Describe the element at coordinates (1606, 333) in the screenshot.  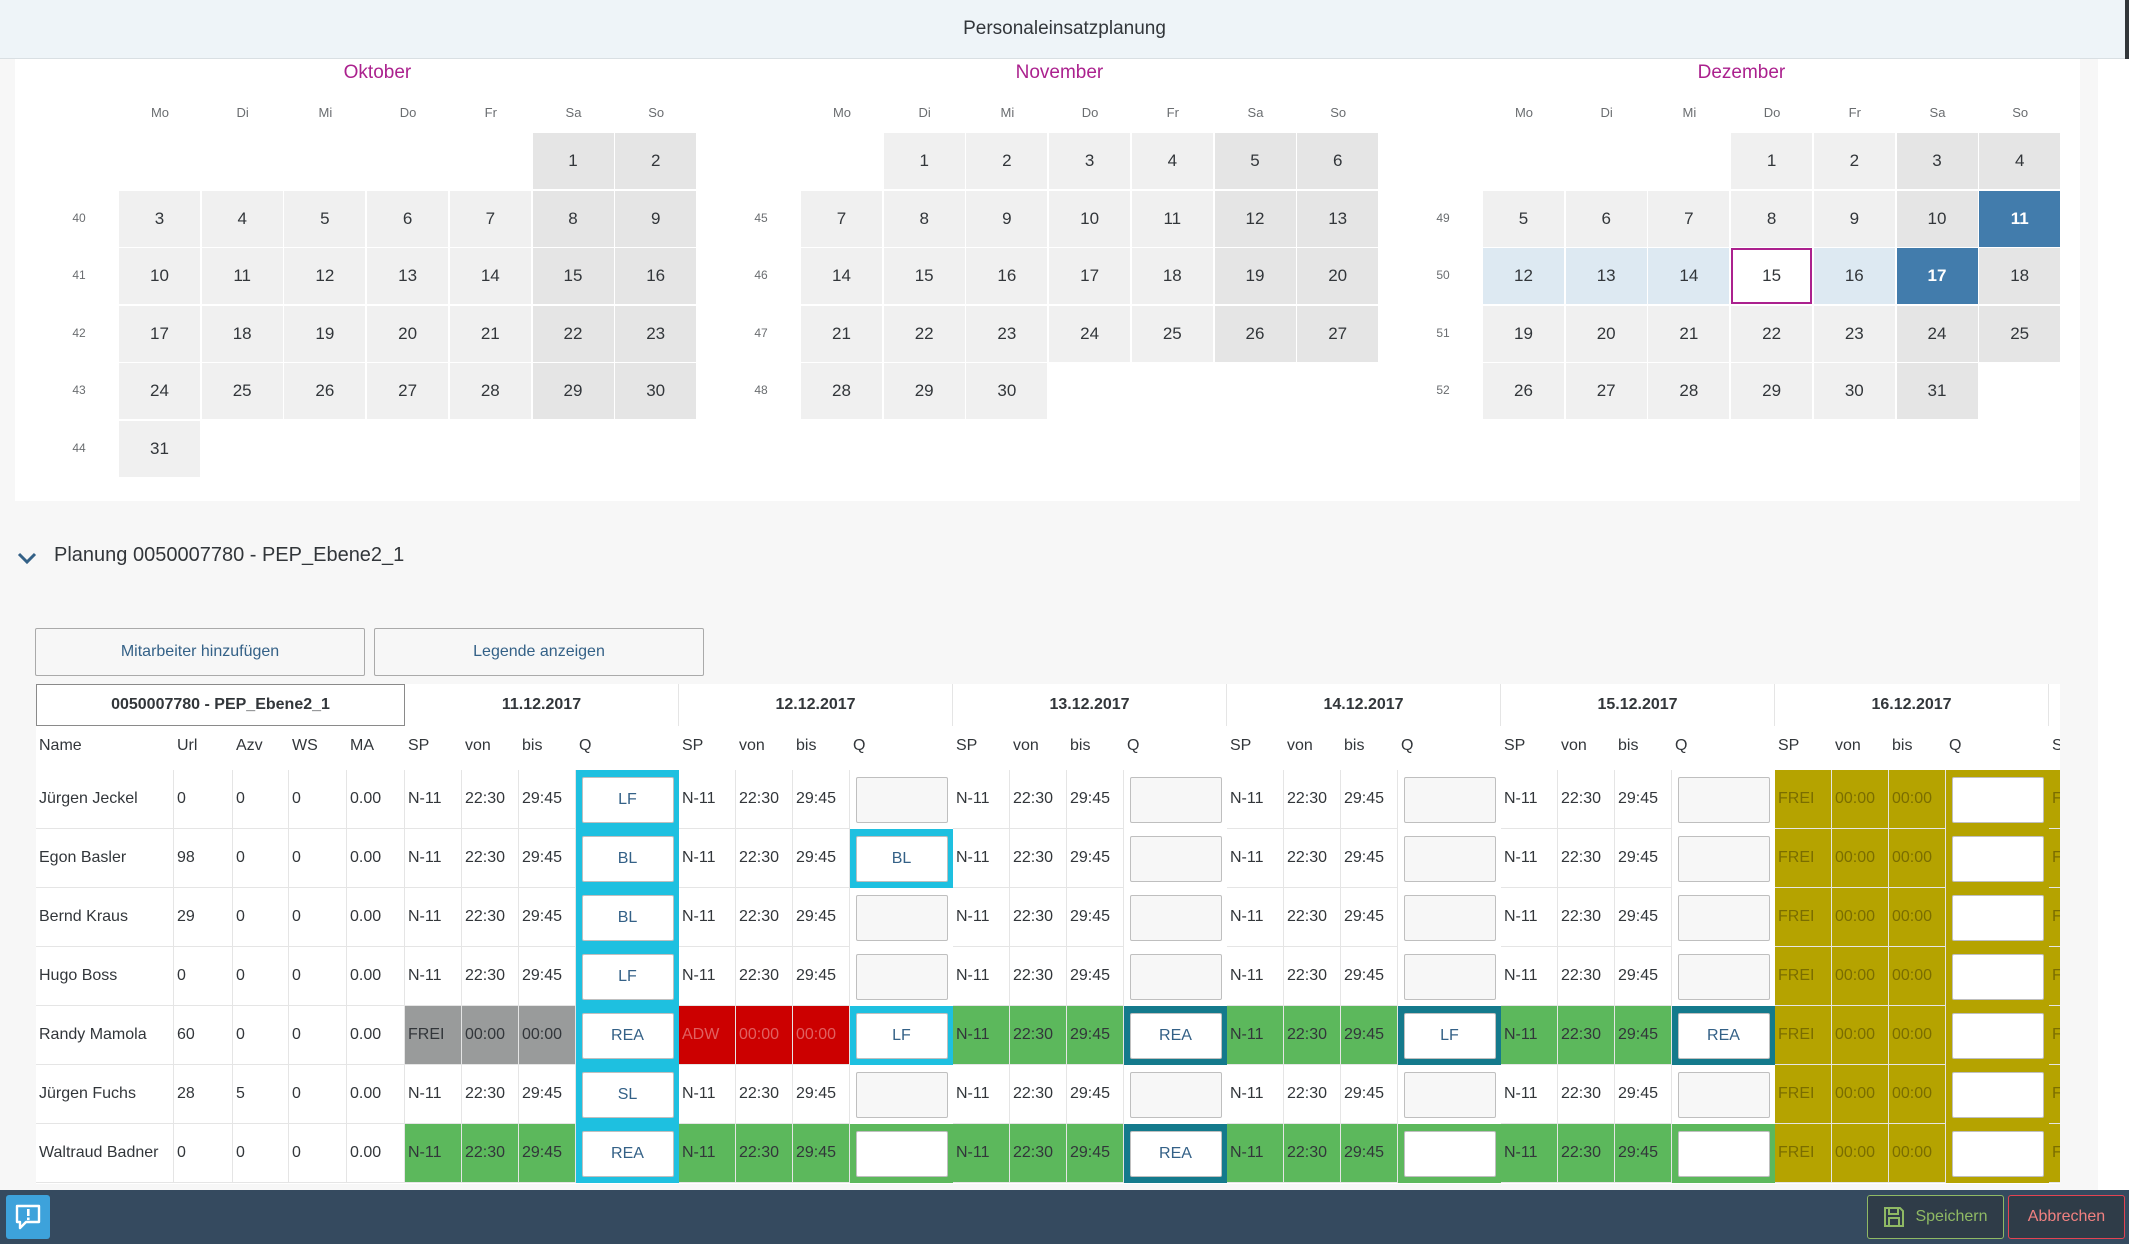
I see `calendar-day: 20` at that location.